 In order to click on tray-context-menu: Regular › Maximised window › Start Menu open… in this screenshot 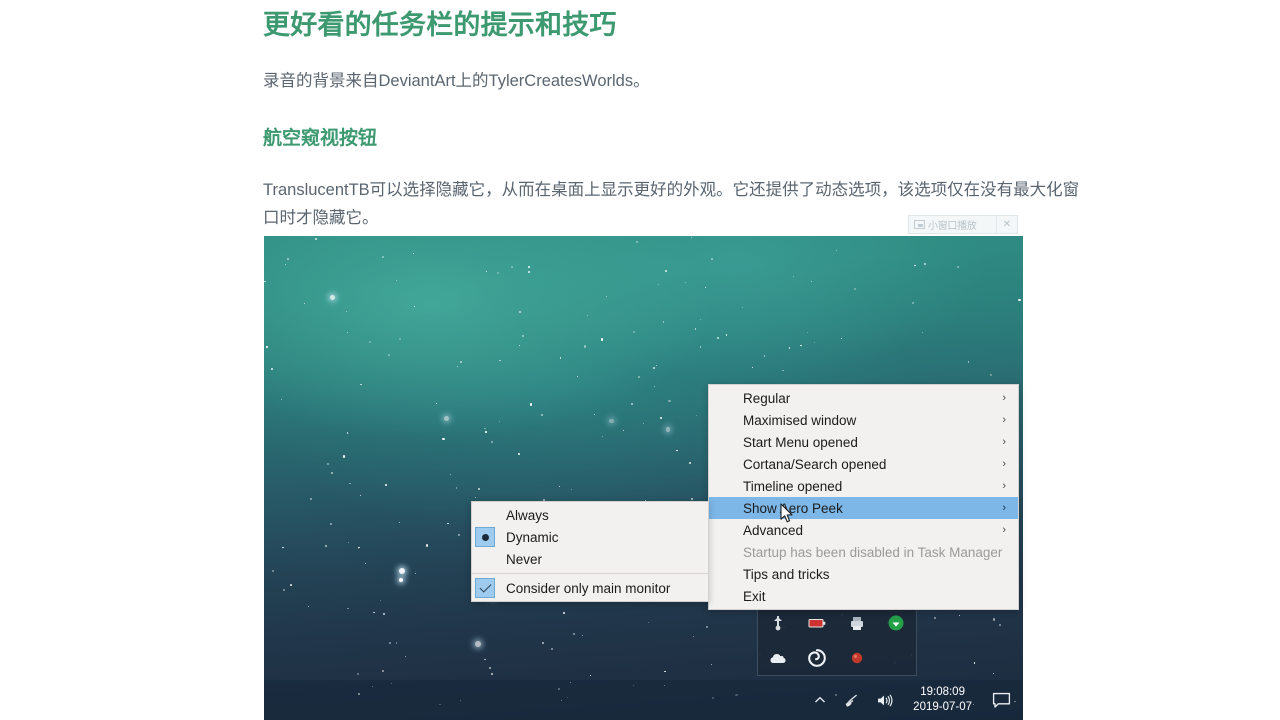, I will do `click(863, 497)`.